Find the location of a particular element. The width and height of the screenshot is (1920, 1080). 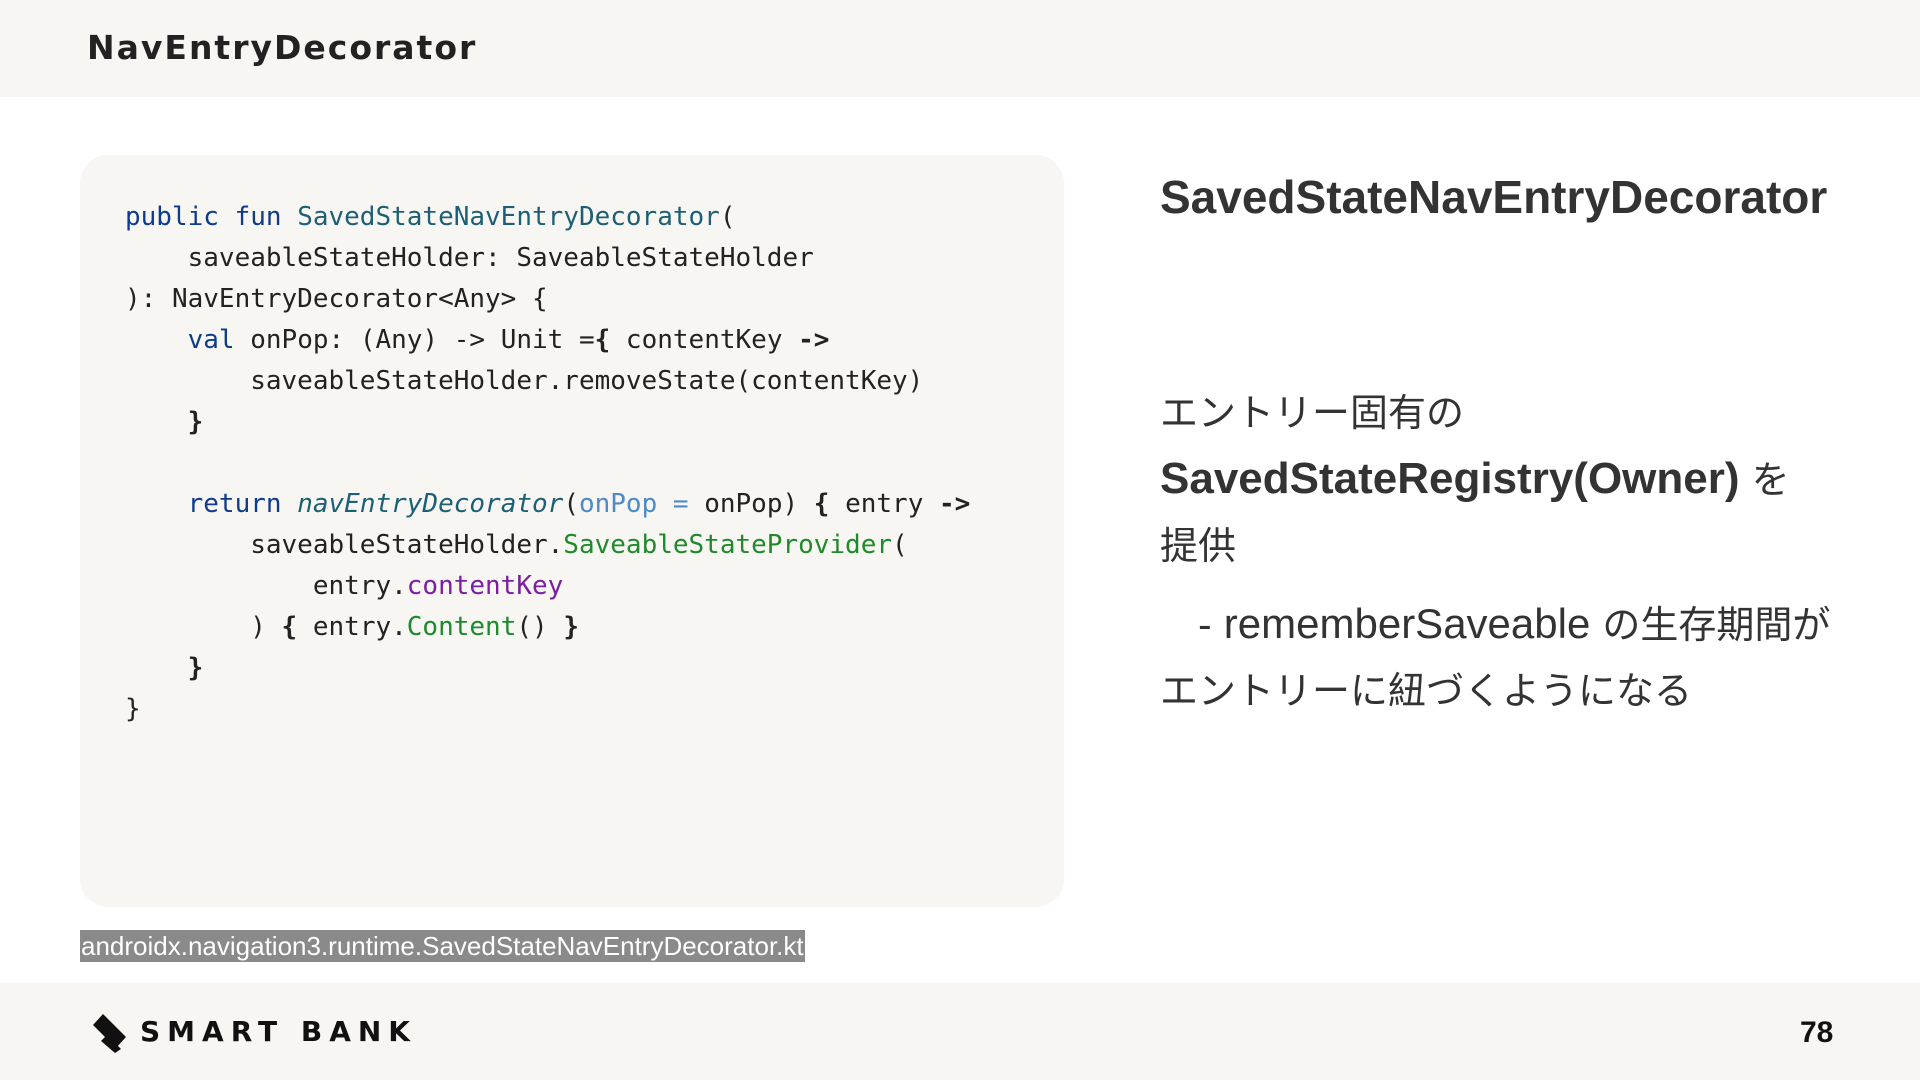

description-line-2: SavedStateRegistry(Owner) を is located at coordinates (1500, 479).